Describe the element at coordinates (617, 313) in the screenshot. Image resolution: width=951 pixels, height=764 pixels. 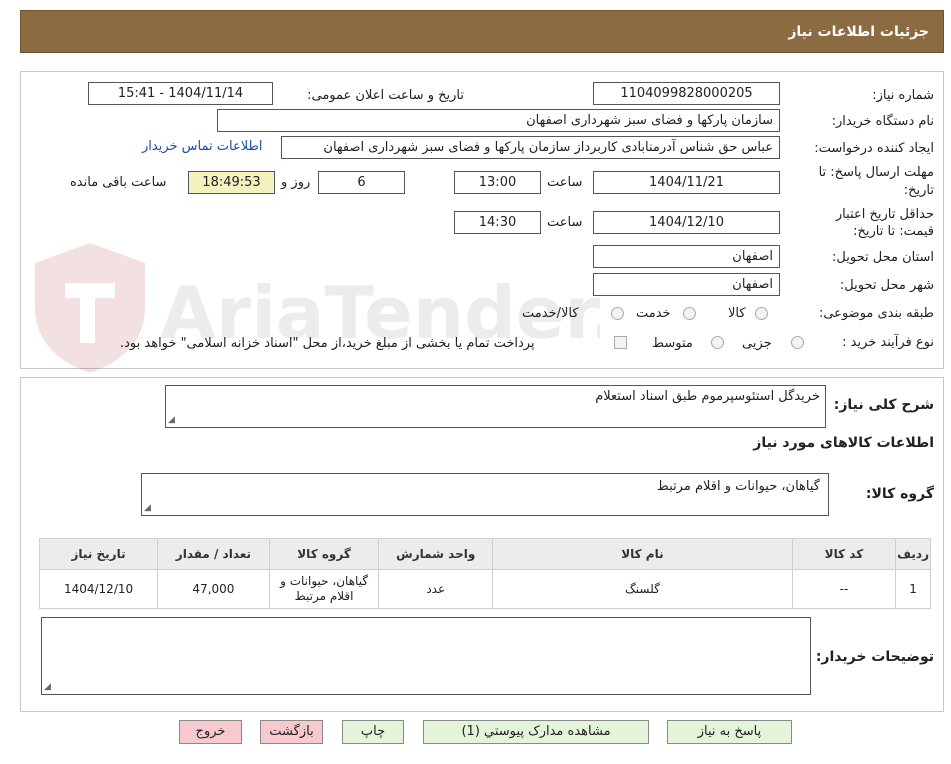
I see `category-goods-service-radio` at that location.